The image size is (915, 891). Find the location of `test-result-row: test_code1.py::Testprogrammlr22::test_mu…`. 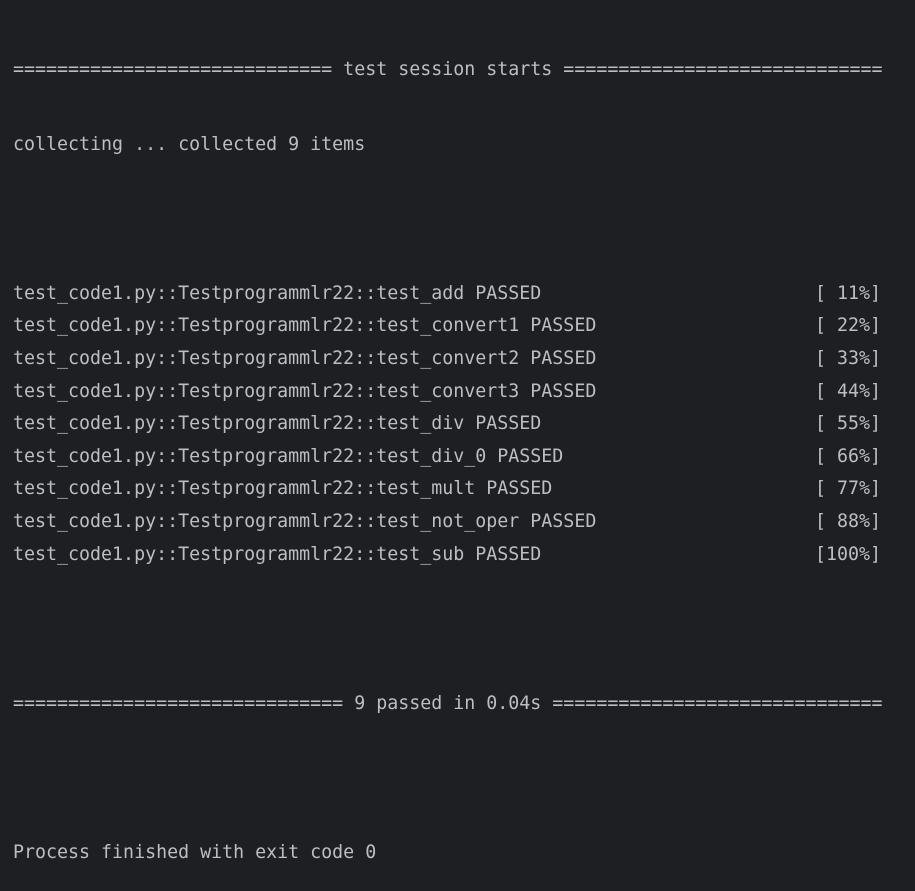

test-result-row: test_code1.py::Testprogrammlr22::test_mu… is located at coordinates (453, 489).